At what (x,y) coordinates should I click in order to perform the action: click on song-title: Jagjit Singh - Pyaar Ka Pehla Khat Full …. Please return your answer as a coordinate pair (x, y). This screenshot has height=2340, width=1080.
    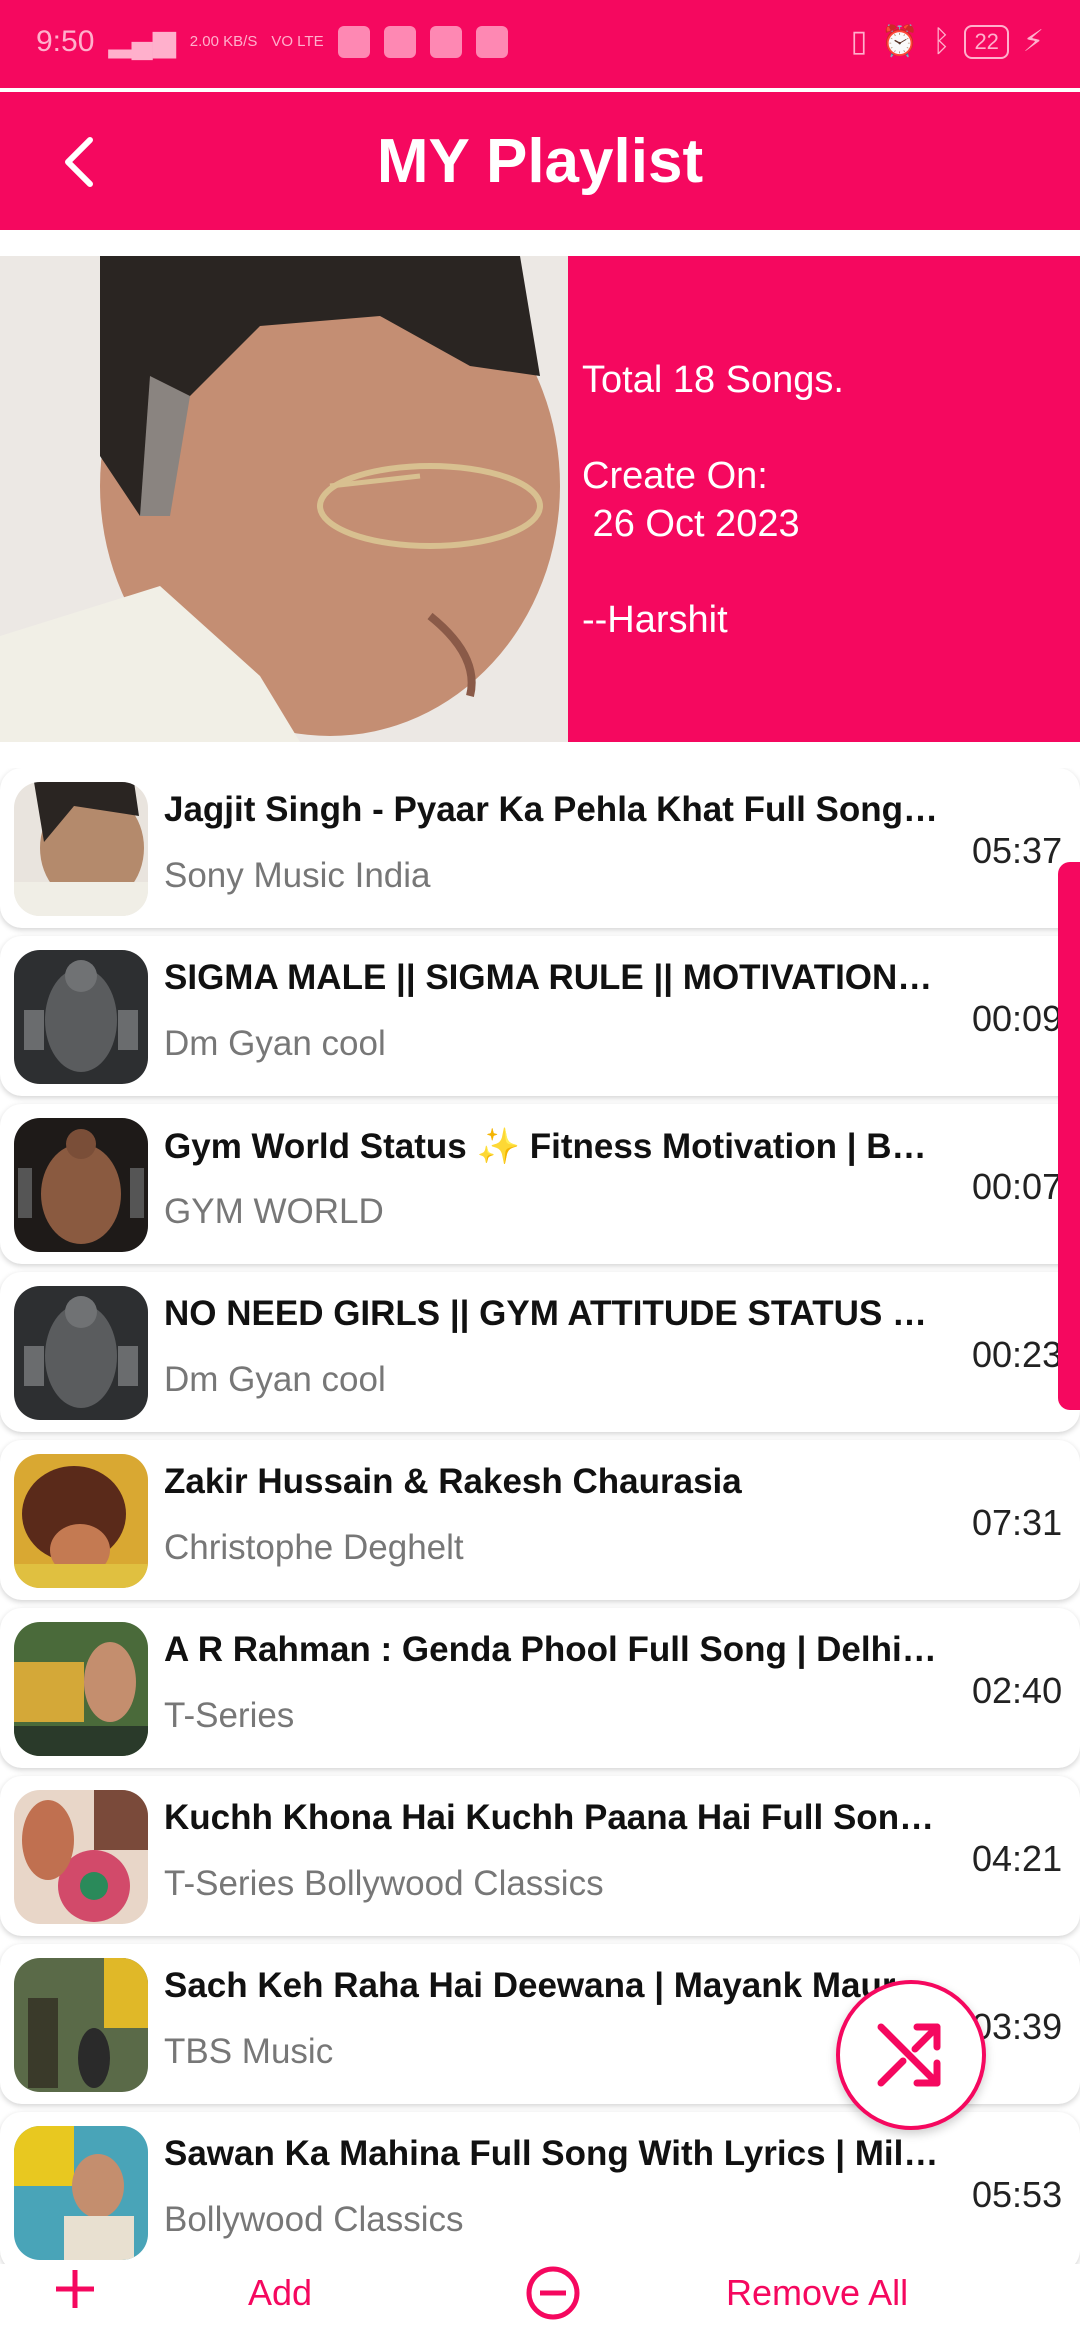
    Looking at the image, I should click on (554, 809).